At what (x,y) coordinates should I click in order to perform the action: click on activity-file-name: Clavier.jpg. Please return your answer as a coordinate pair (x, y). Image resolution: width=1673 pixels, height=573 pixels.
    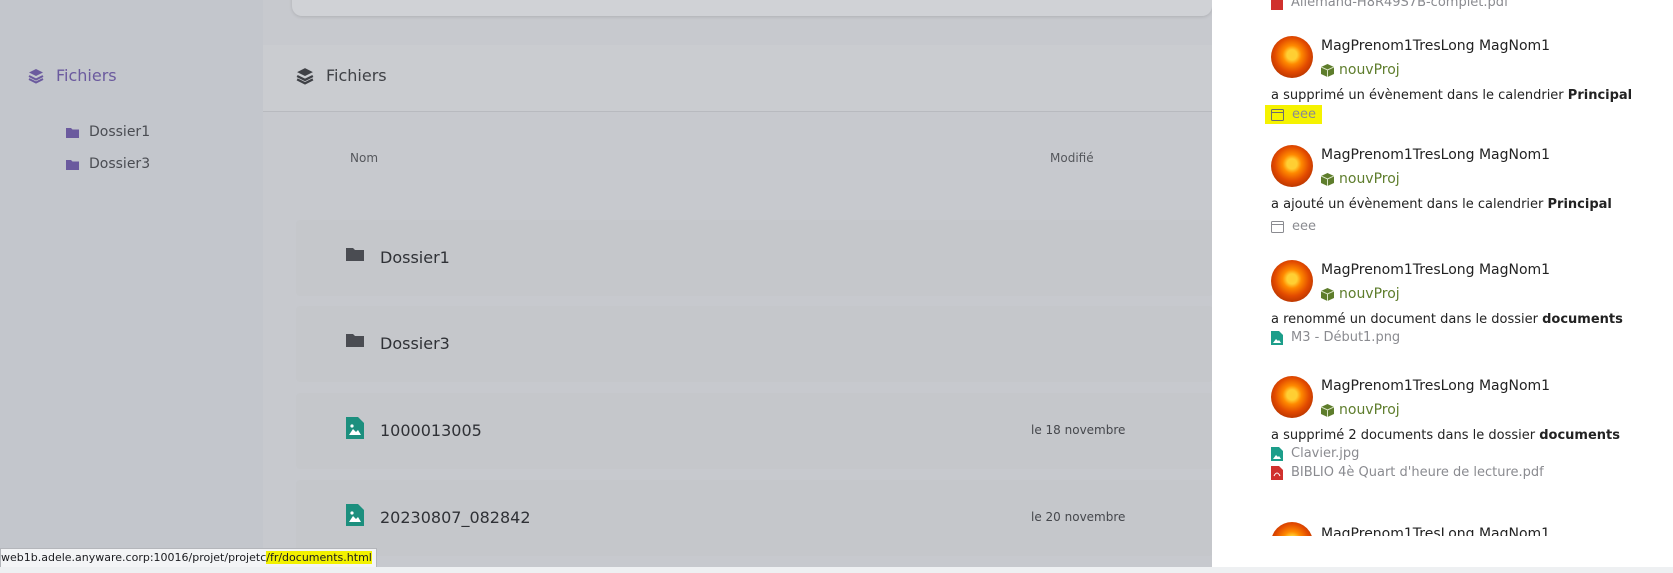
    Looking at the image, I should click on (1325, 453).